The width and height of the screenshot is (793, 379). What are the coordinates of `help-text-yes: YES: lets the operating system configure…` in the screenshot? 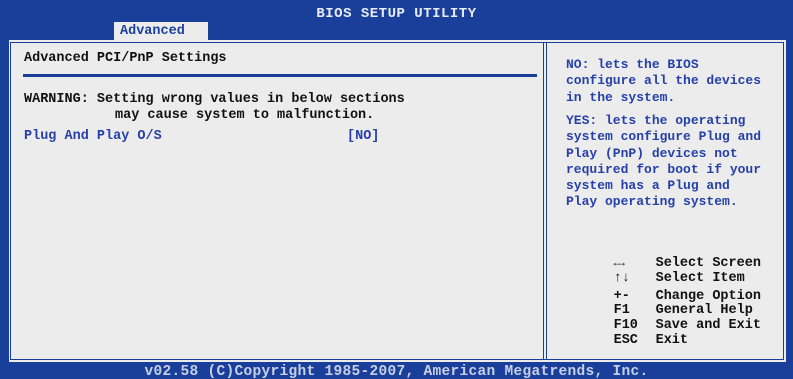 It's located at (664, 161).